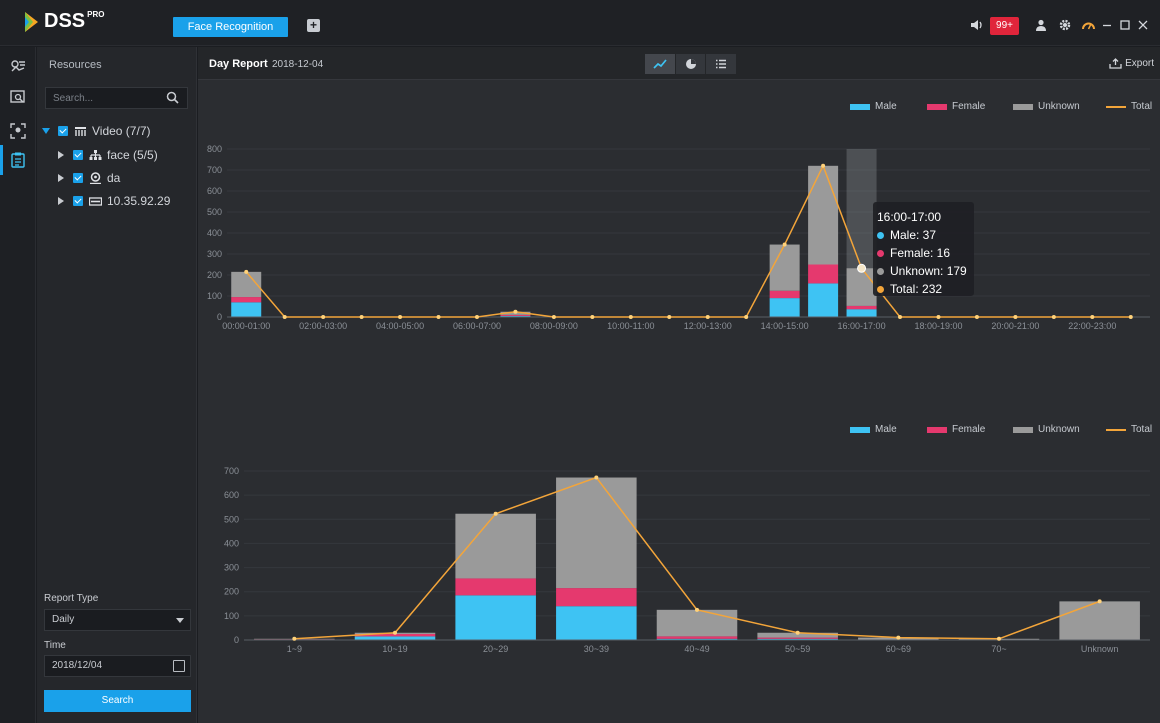  What do you see at coordinates (172, 97) in the screenshot?
I see `search-icon` at bounding box center [172, 97].